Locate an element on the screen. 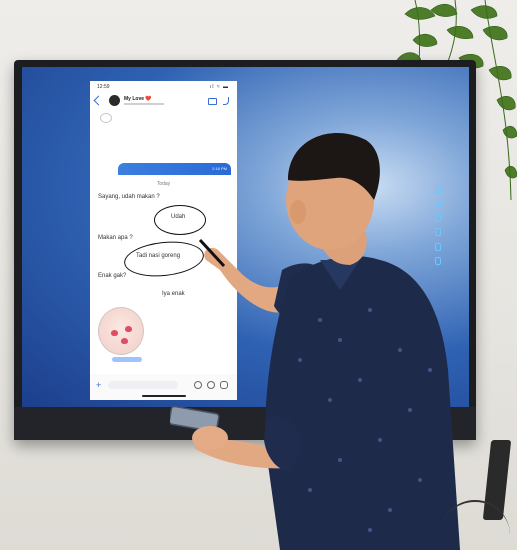 Image resolution: width=517 pixels, height=550 pixels. chat-header: My Love ❤️ is located at coordinates (163, 103).